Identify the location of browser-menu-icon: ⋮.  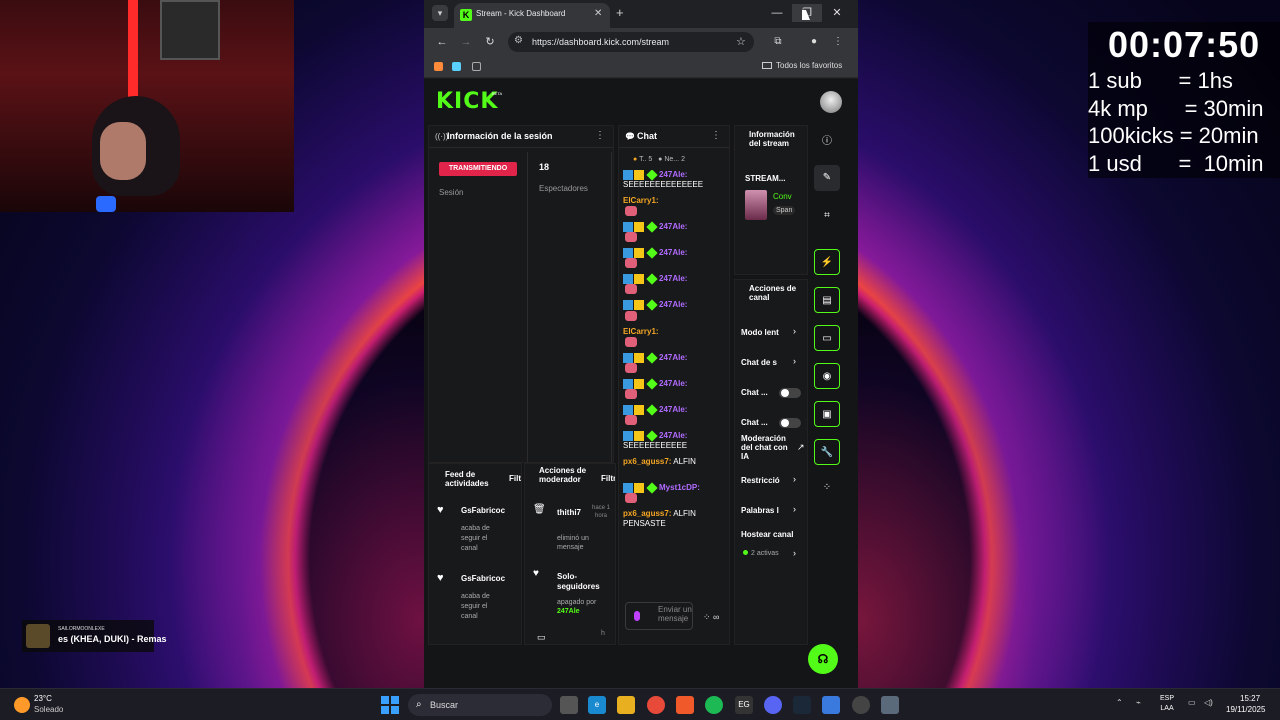
(838, 42).